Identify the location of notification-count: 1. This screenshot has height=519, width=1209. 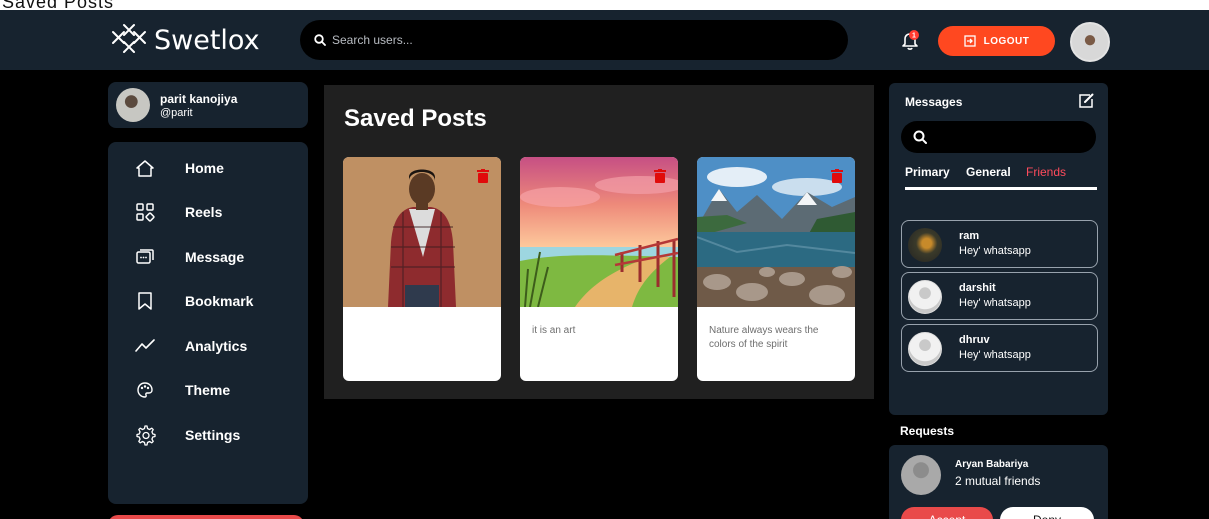
(914, 36).